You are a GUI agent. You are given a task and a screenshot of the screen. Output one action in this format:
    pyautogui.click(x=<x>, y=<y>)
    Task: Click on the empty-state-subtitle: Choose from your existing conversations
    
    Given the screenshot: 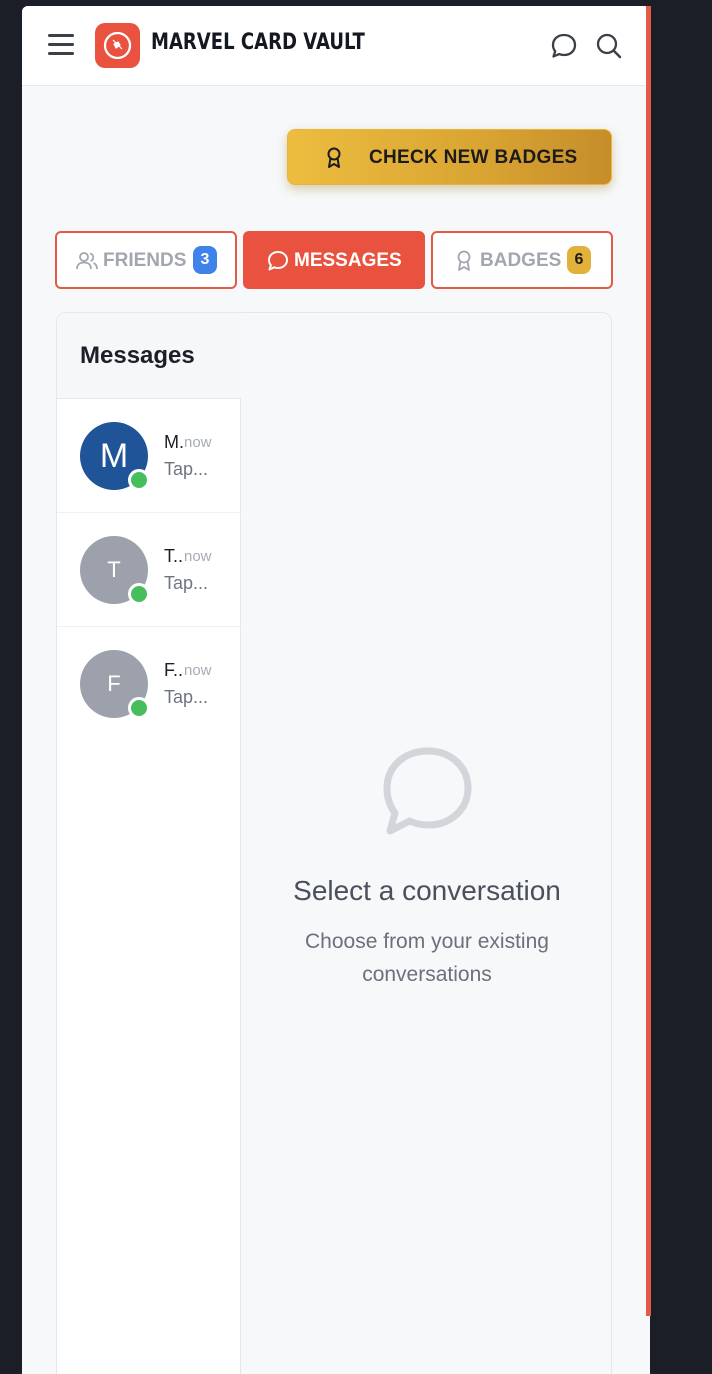 What is the action you would take?
    pyautogui.click(x=427, y=958)
    